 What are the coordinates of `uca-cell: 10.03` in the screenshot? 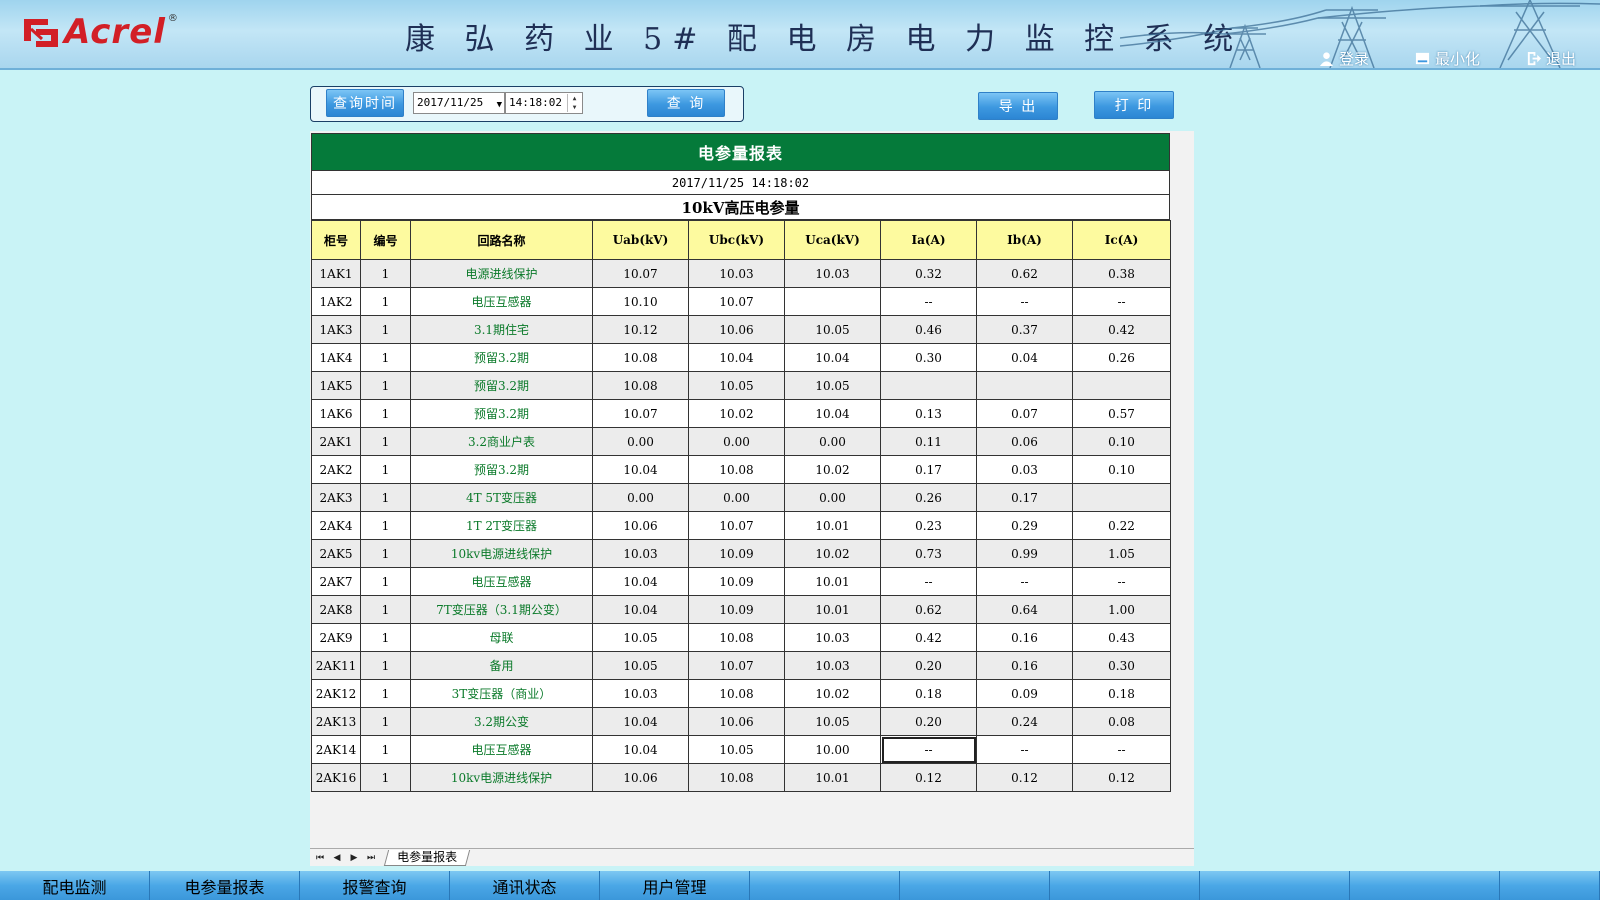 It's located at (832, 665).